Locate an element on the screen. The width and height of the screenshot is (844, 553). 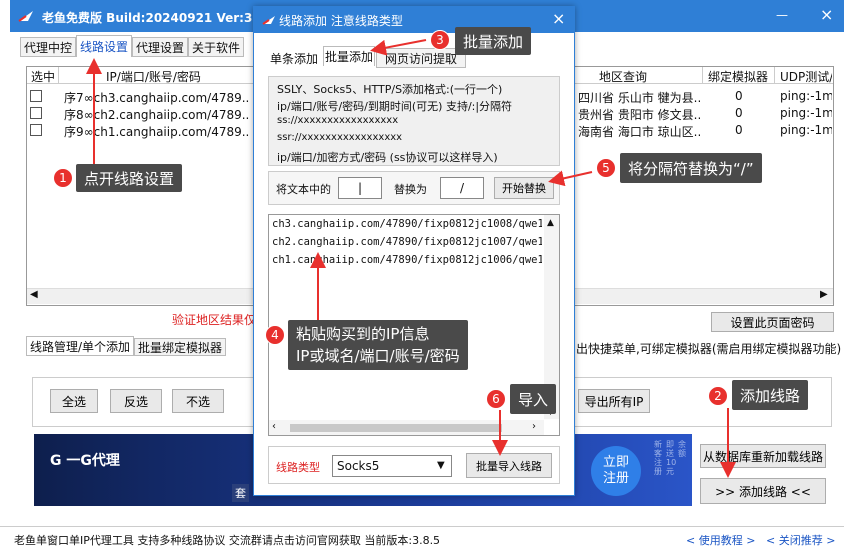
step-badge: 2 is located at coordinates (718, 396).